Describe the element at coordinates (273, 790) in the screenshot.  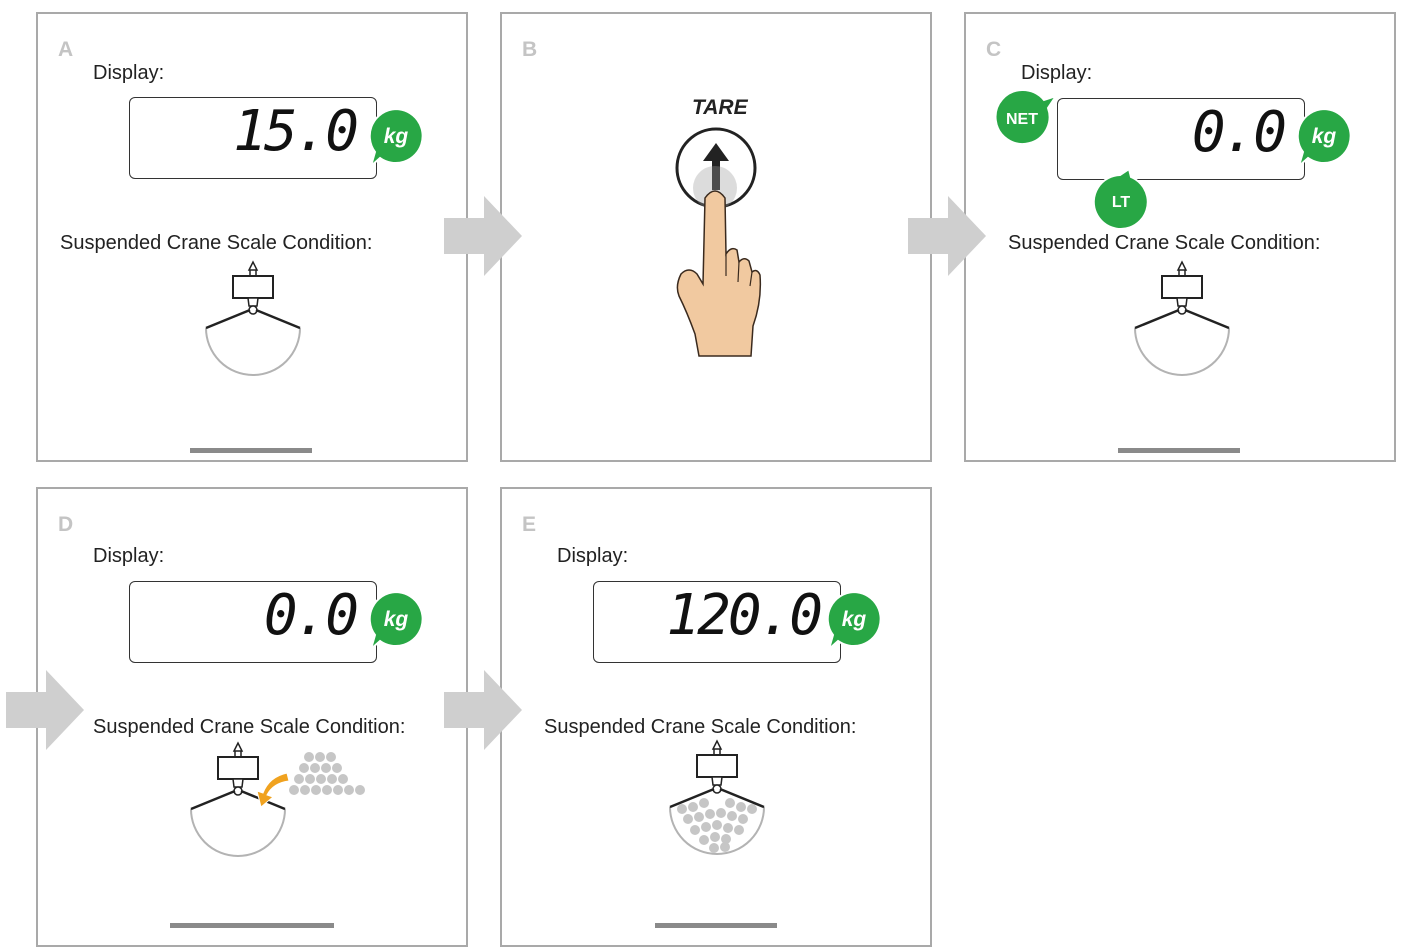
I see `curved-arrow-icon` at that location.